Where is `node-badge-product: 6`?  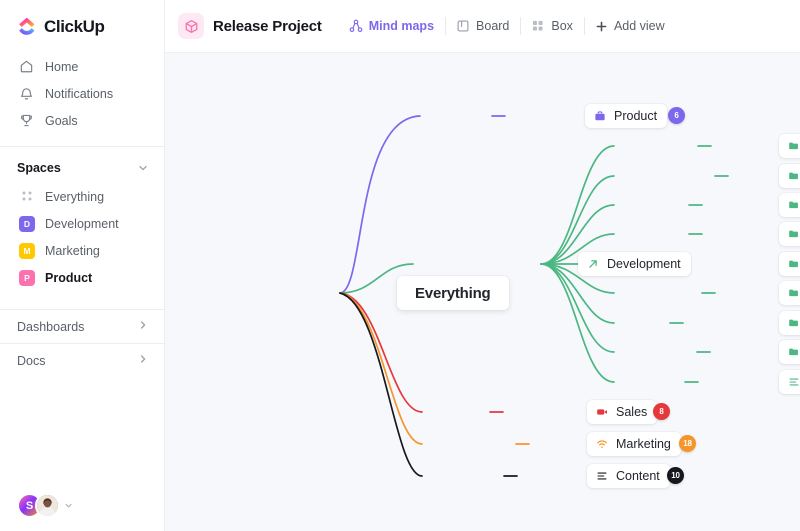
node-badge-product: 6 is located at coordinates (676, 115).